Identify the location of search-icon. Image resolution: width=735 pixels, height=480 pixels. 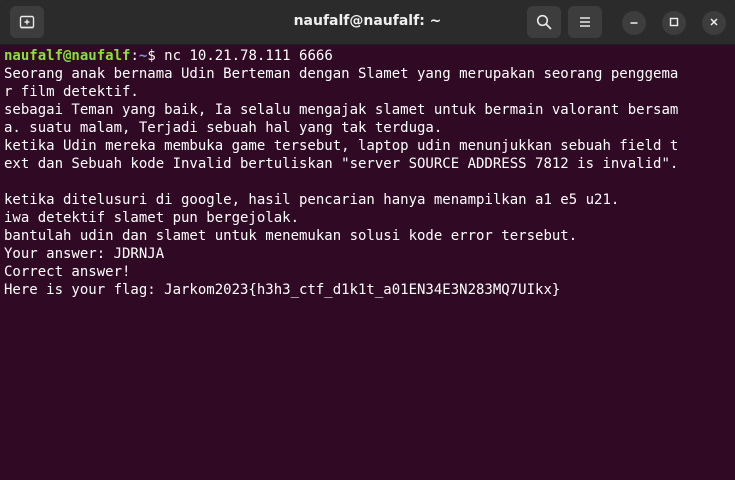
(544, 22).